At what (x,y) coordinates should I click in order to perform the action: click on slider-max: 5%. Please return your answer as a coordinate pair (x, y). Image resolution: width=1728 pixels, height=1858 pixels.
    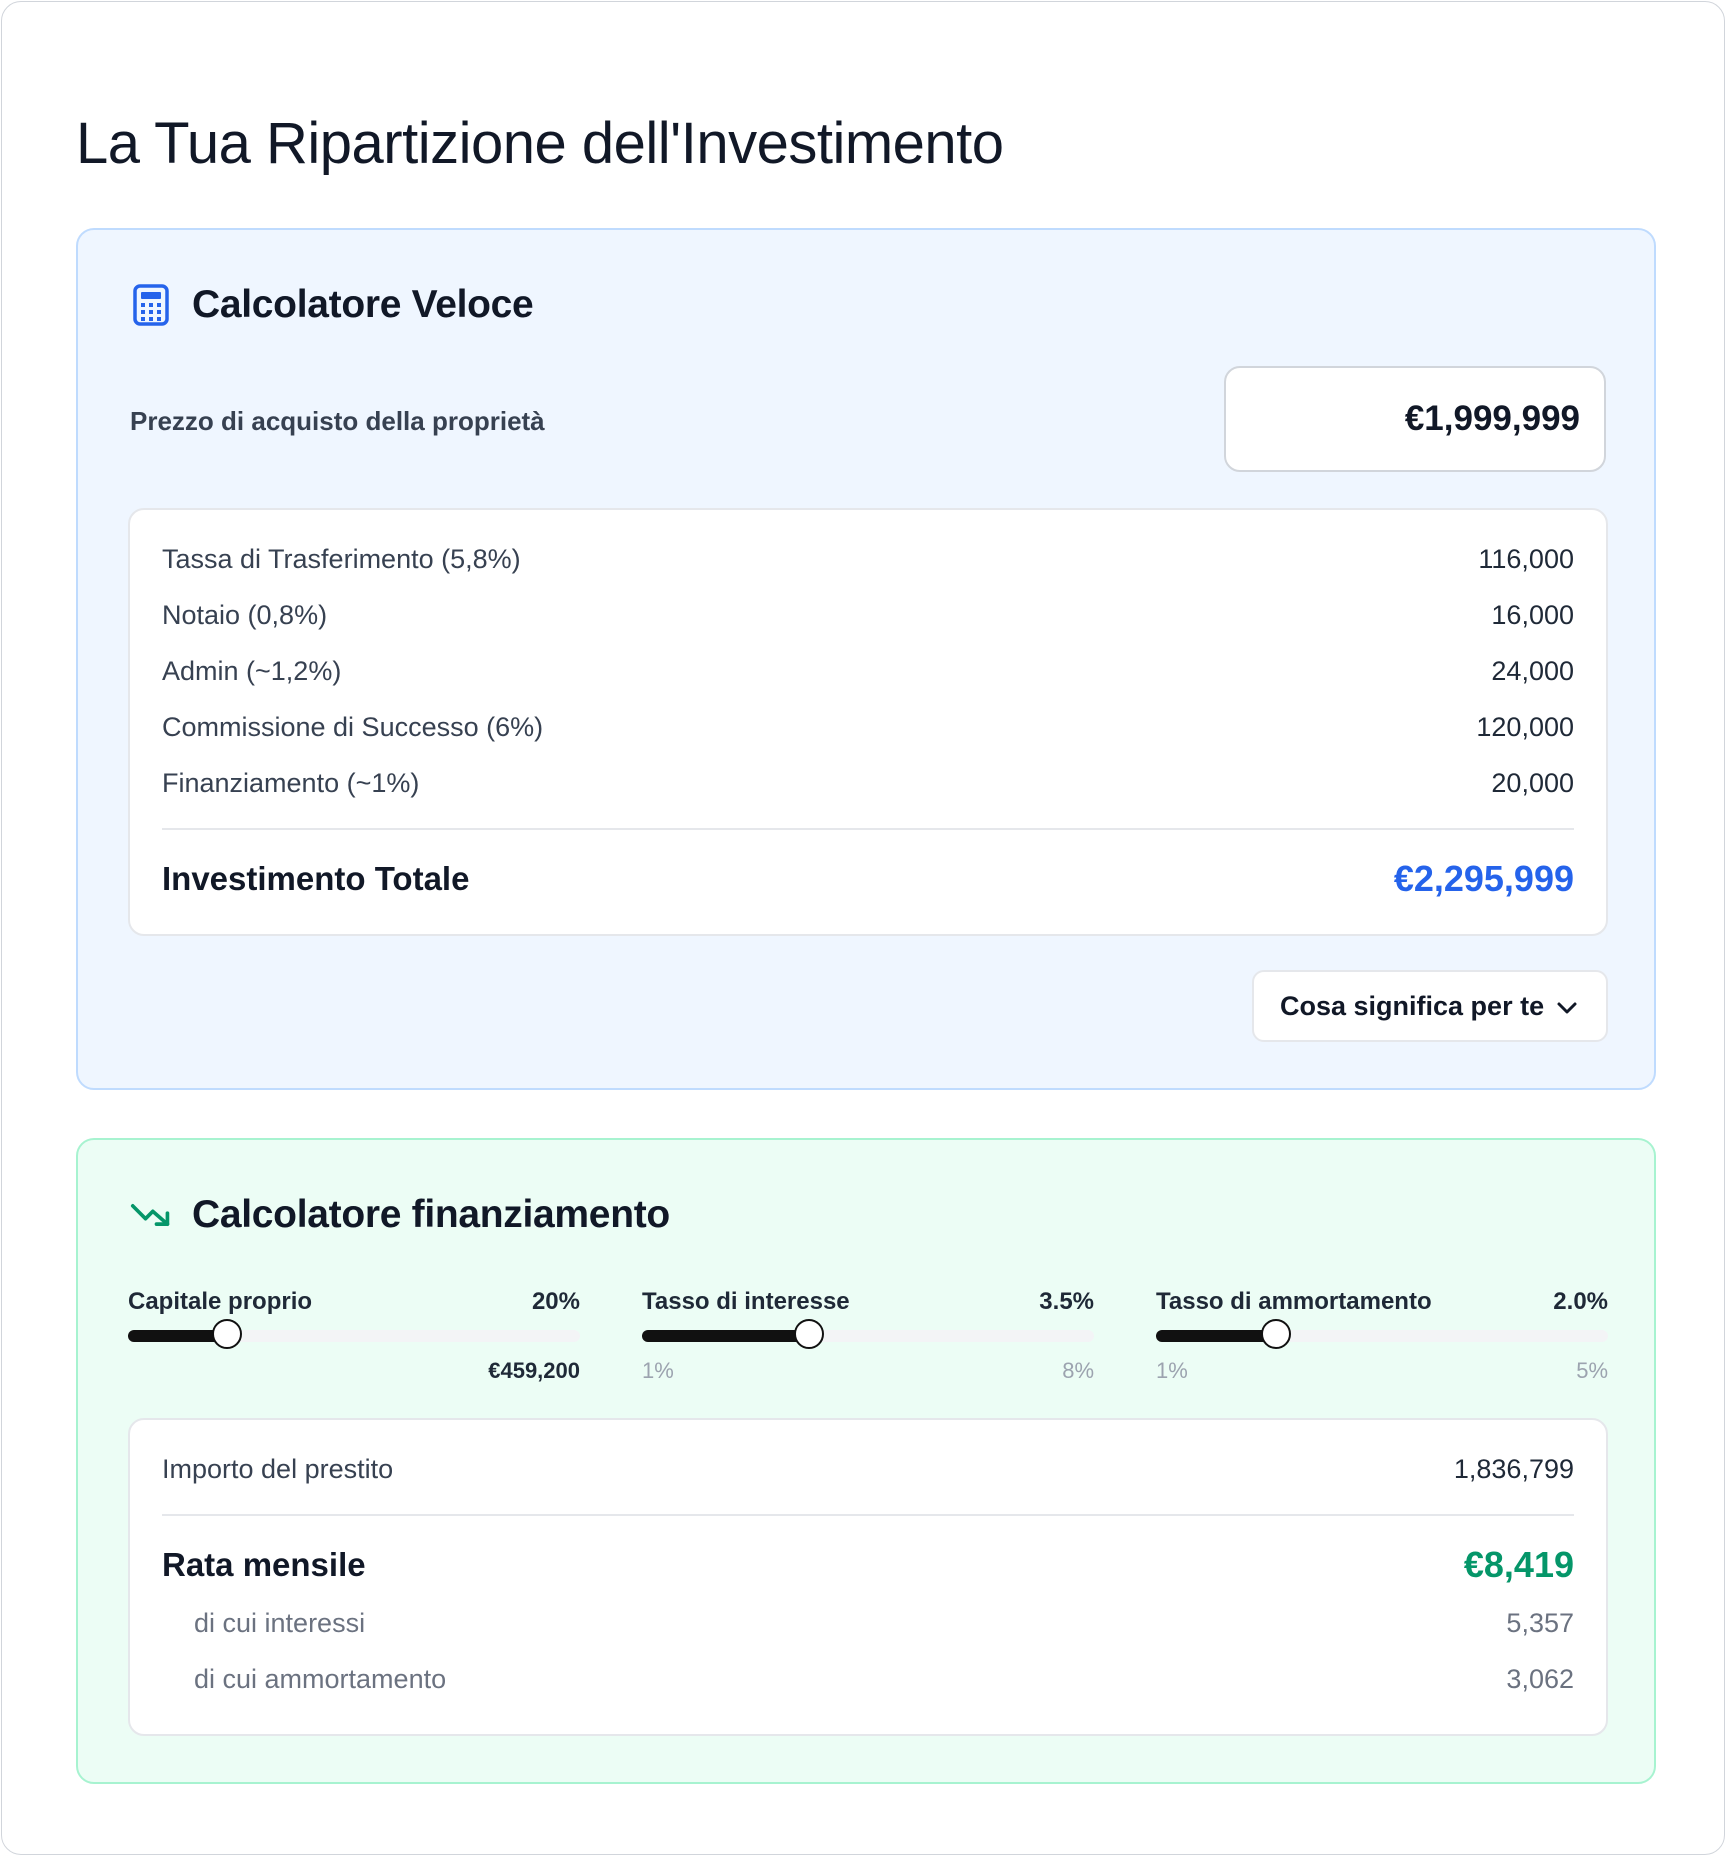
    Looking at the image, I should click on (1592, 1370).